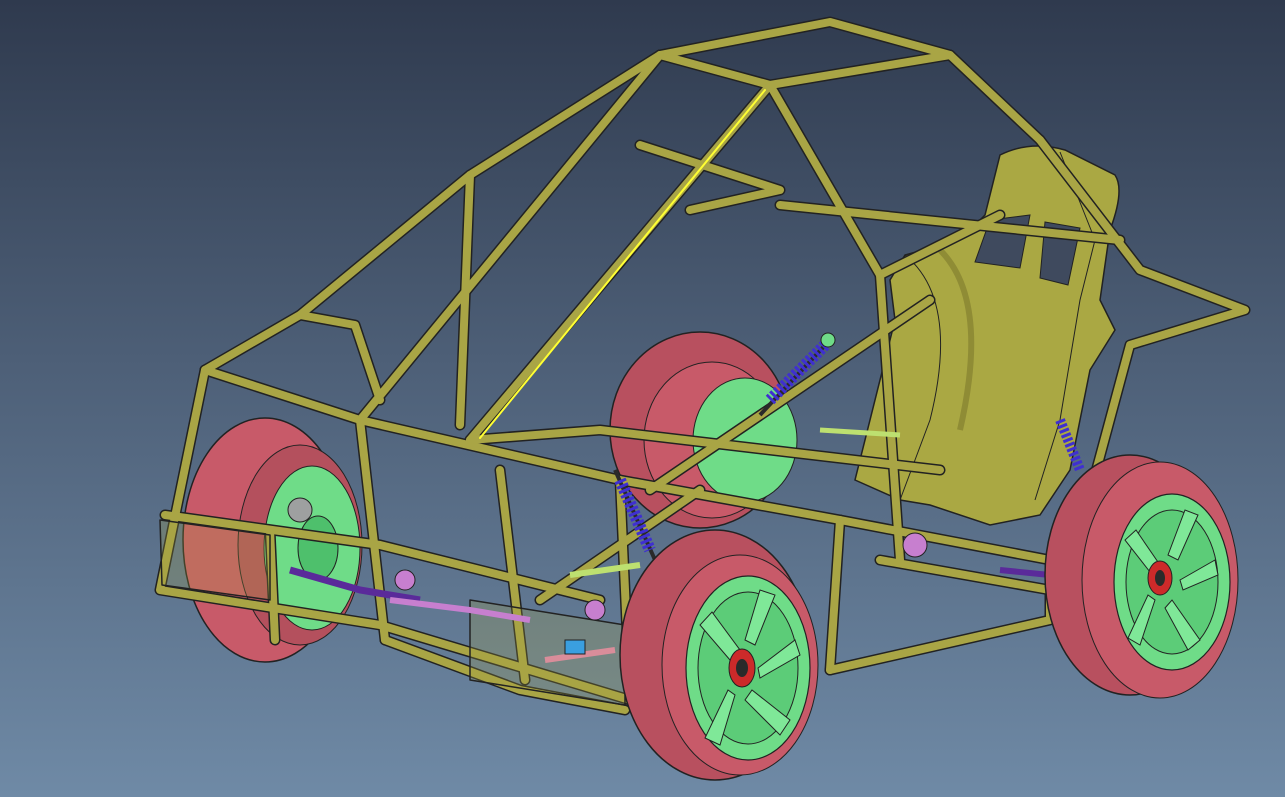 Image resolution: width=1285 pixels, height=797 pixels. I want to click on front-right-wheel, so click(719, 655).